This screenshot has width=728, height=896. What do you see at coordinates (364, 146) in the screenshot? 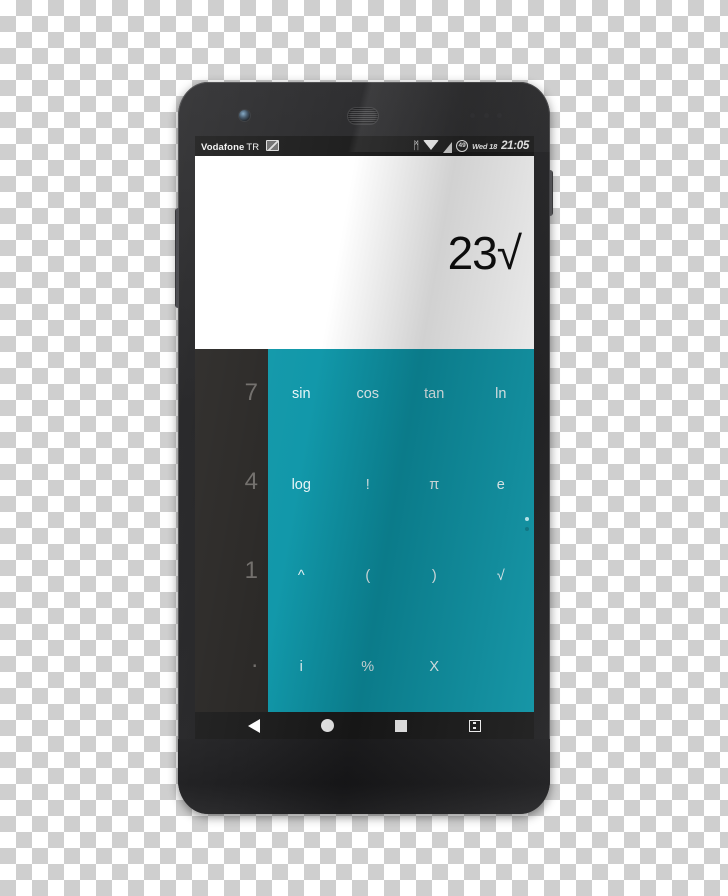
I see `status-bar: Vodafone TR ᛗ 49 Wed 18 21:05` at bounding box center [364, 146].